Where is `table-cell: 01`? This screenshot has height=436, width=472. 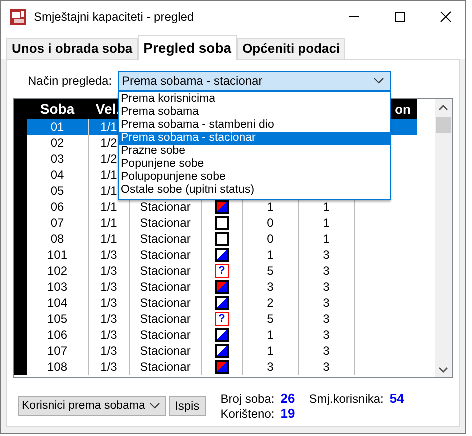
table-cell: 01 is located at coordinates (57, 127).